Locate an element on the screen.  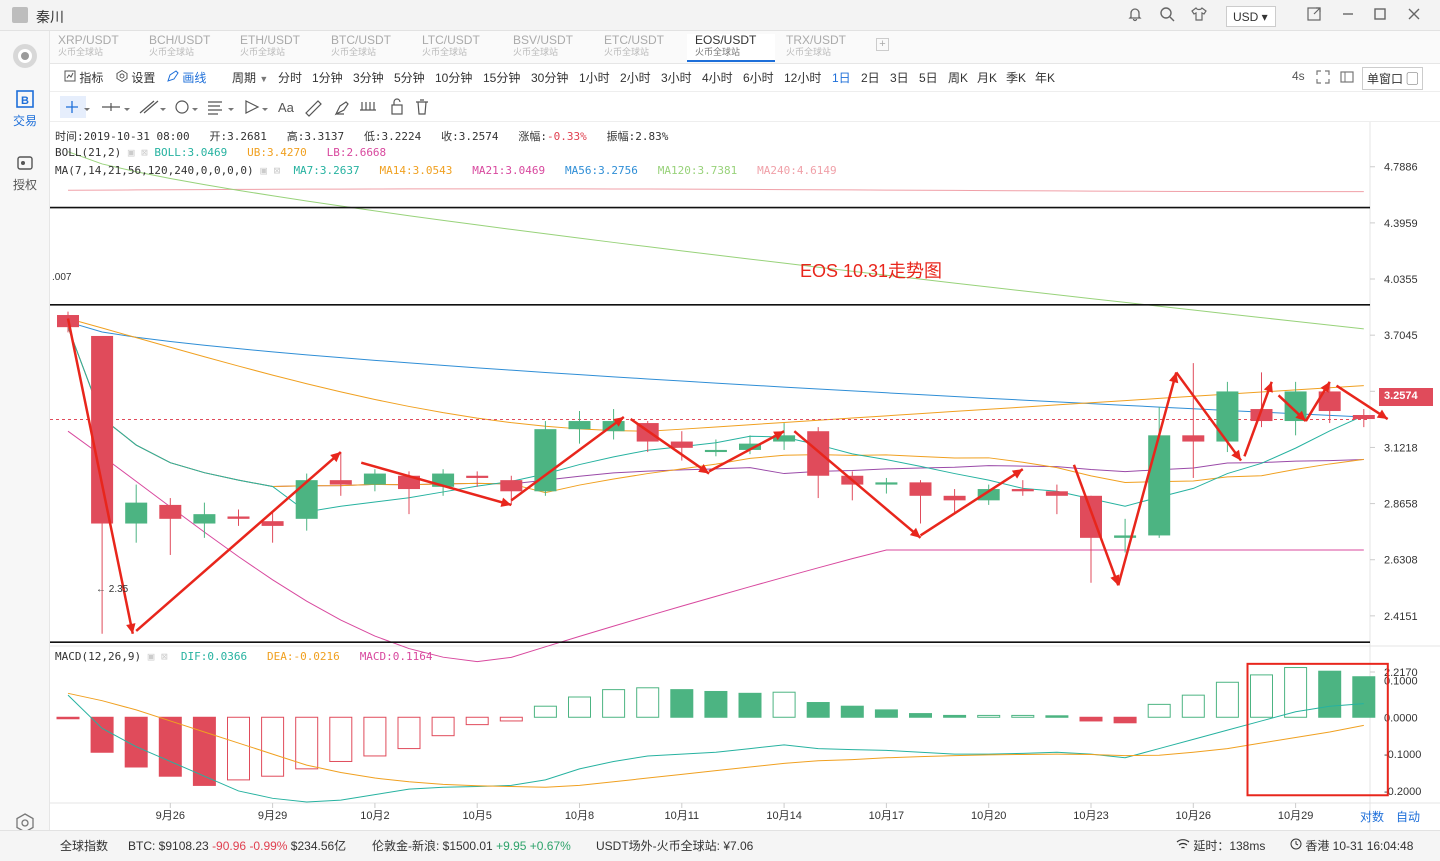
user-avatar-icon is located at coordinates (20, 15).